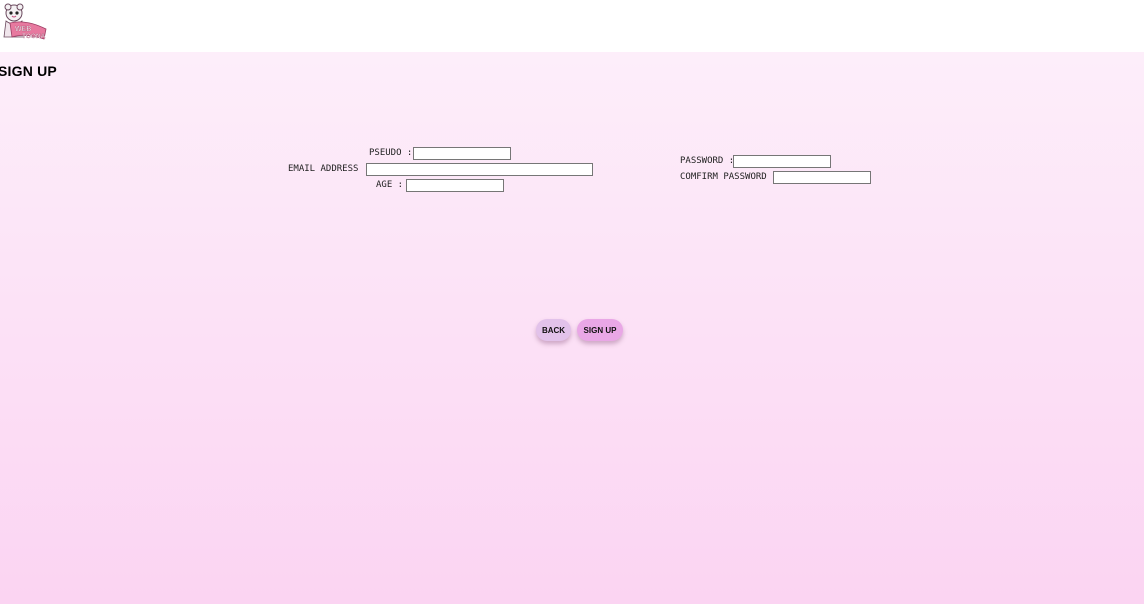  I want to click on age-label: AGE :, so click(390, 185).